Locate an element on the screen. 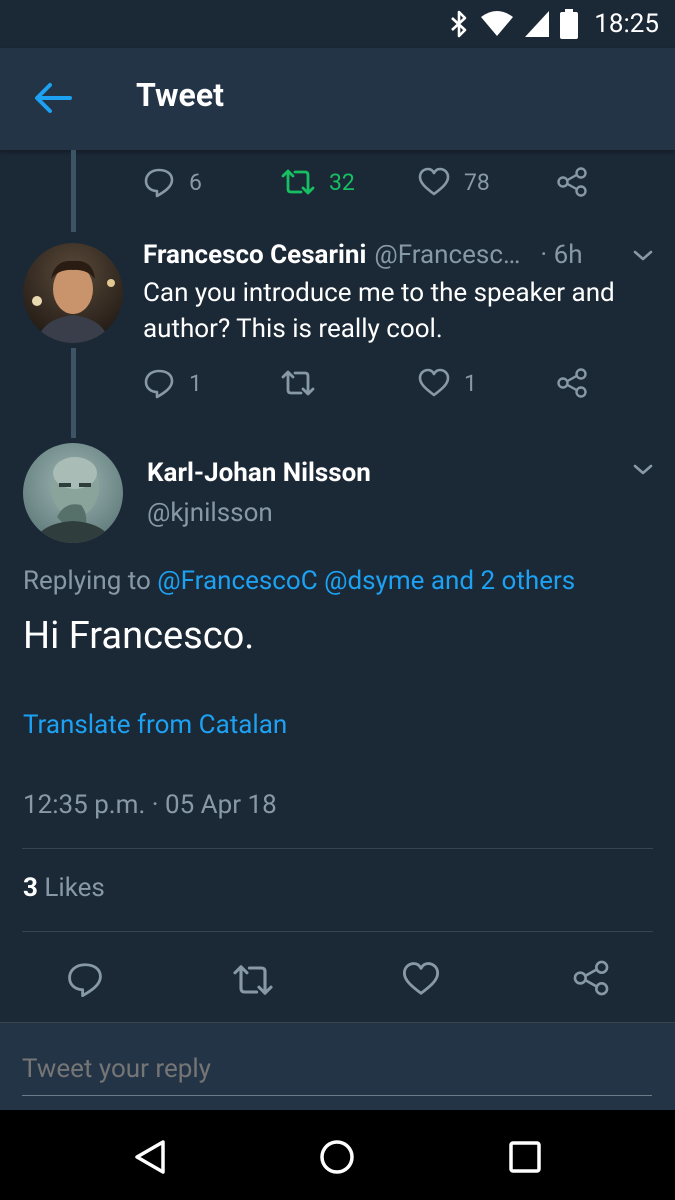 The width and height of the screenshot is (675, 1200). tweet-timestamp: 12:35 p.m. · 05 Apr 18 is located at coordinates (150, 805).